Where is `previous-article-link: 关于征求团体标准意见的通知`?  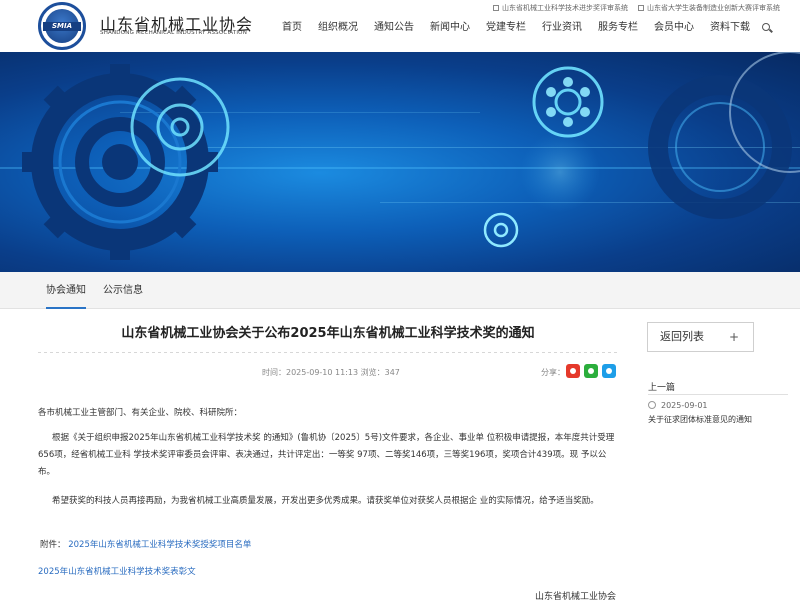 previous-article-link: 关于征求团体标准意见的通知 is located at coordinates (700, 419).